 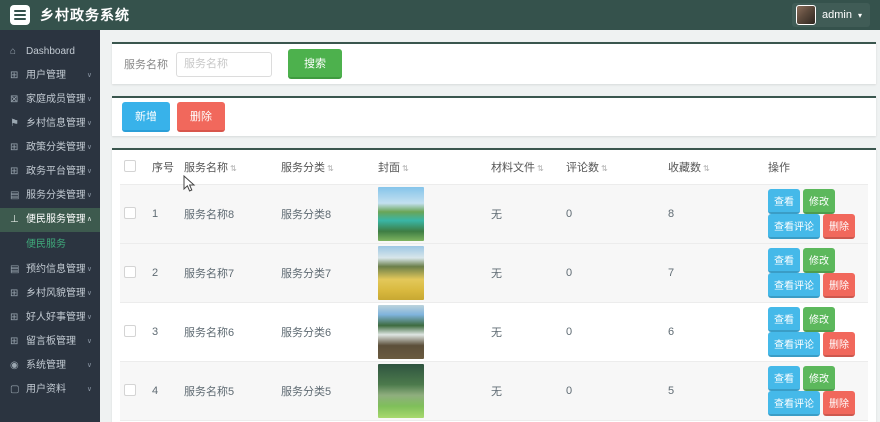 What do you see at coordinates (228, 214) in the screenshot?
I see `cell-name: 服务名称8` at bounding box center [228, 214].